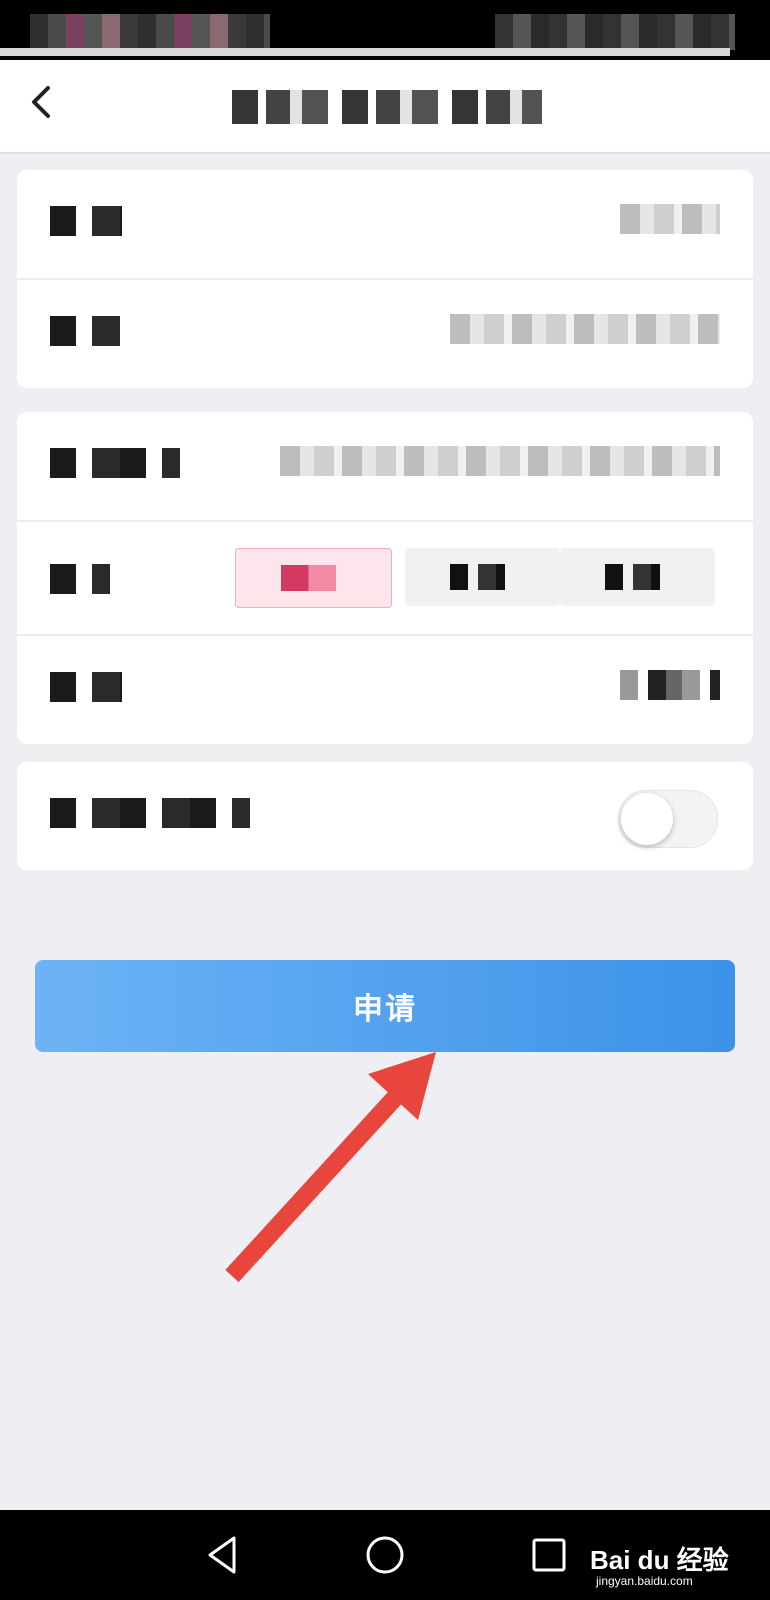  I want to click on system-nav-bar: Bai du 经验 jingyan.baidu.com, so click(385, 1555).